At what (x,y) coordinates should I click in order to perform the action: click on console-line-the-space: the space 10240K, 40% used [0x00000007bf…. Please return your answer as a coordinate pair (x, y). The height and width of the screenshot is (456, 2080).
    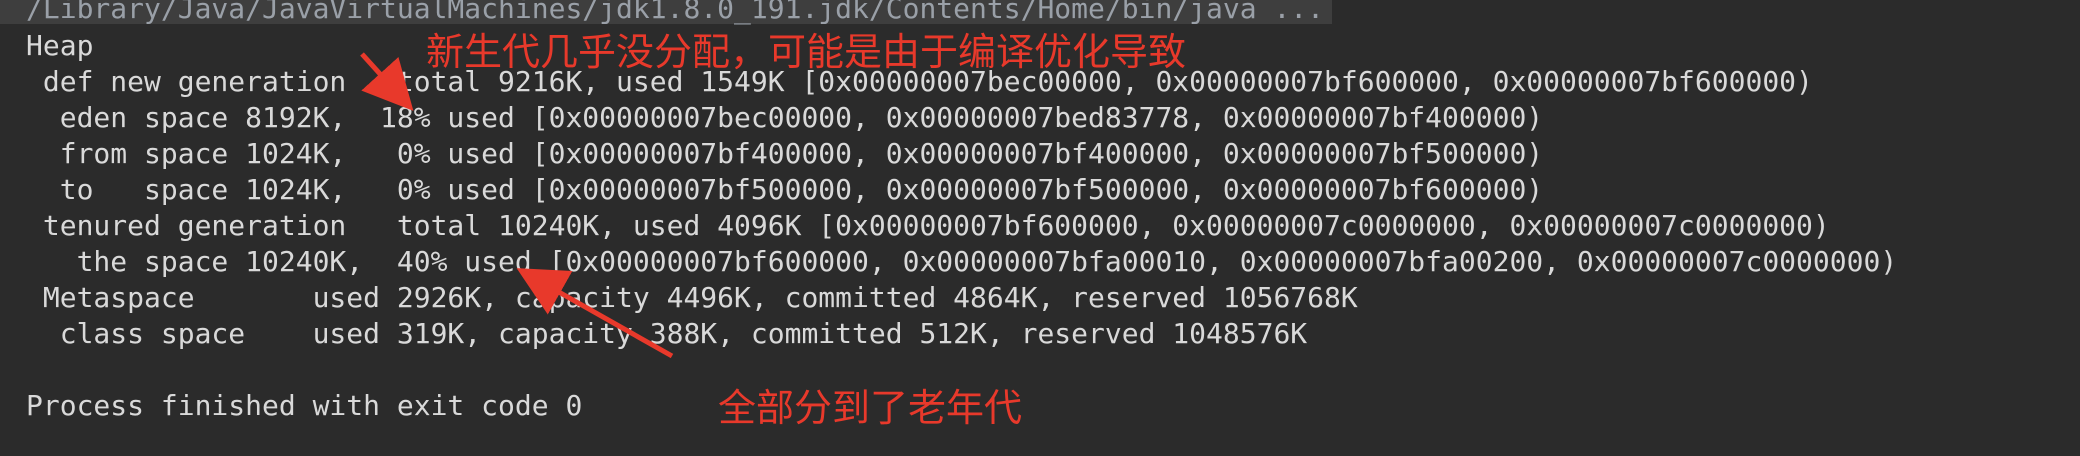
    Looking at the image, I should click on (962, 261).